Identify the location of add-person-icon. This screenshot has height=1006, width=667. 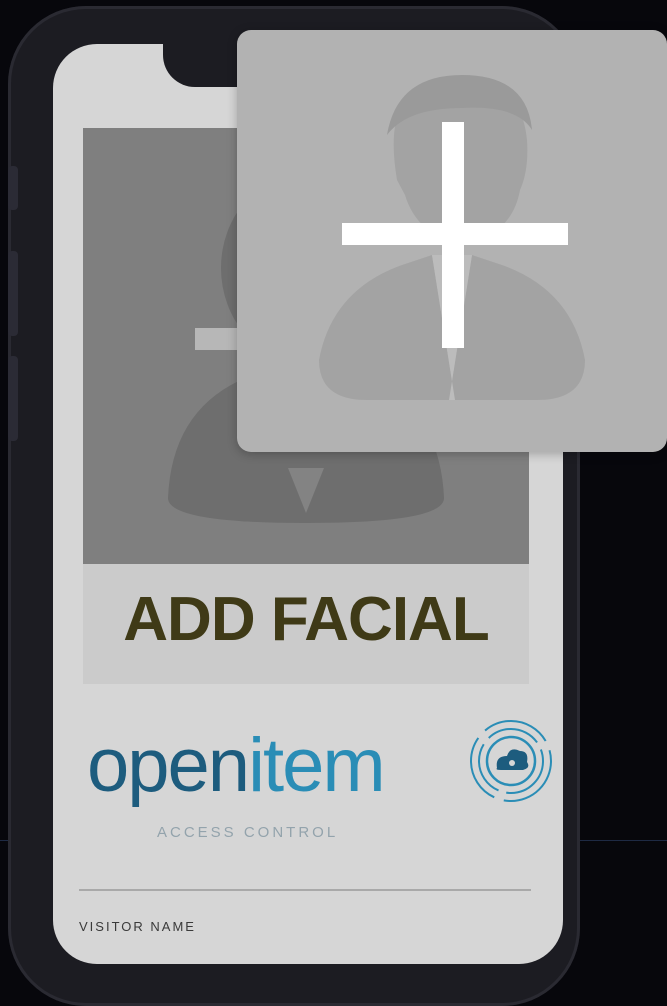
(452, 237).